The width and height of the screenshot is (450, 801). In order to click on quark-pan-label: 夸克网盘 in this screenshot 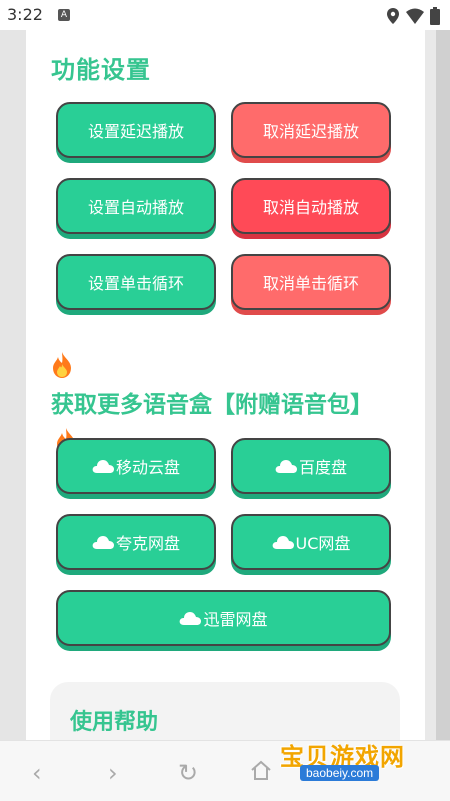, I will do `click(147, 543)`.